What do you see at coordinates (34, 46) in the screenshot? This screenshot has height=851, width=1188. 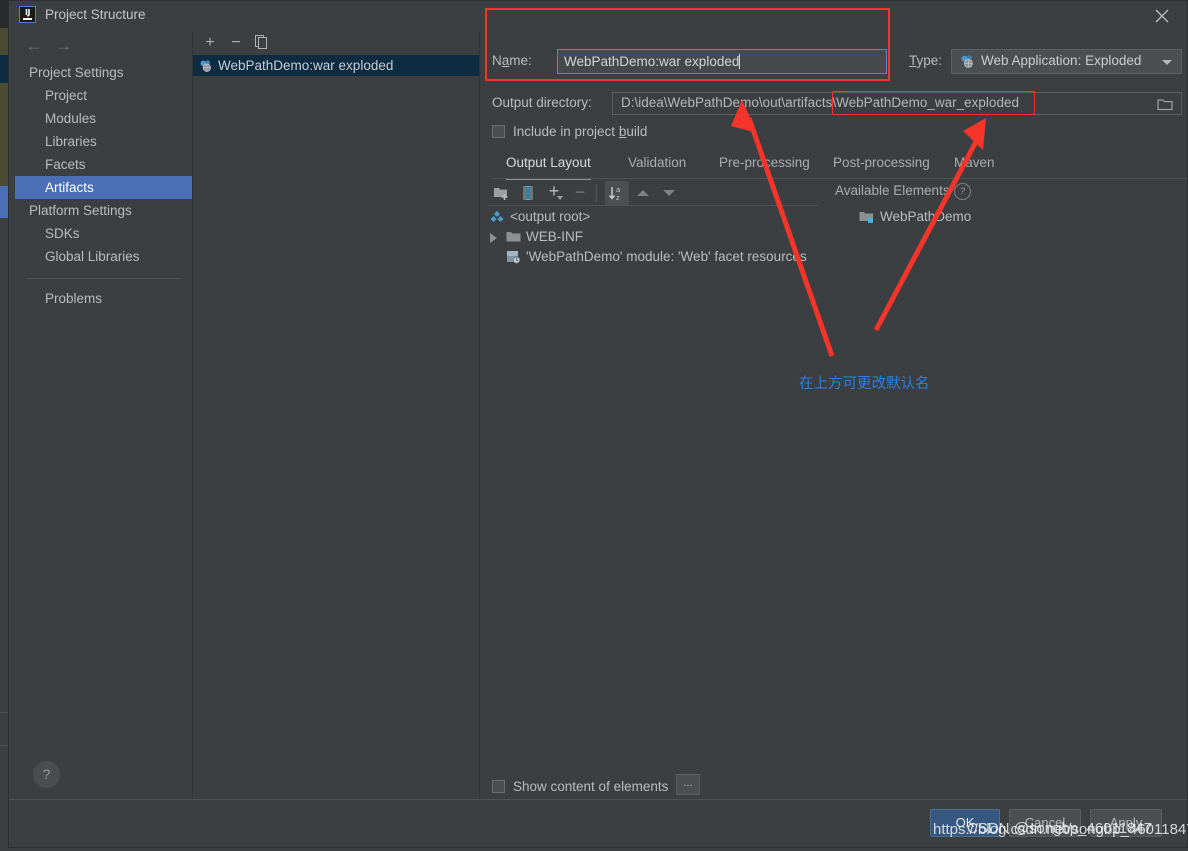 I see `arrow-left-icon: ←` at bounding box center [34, 46].